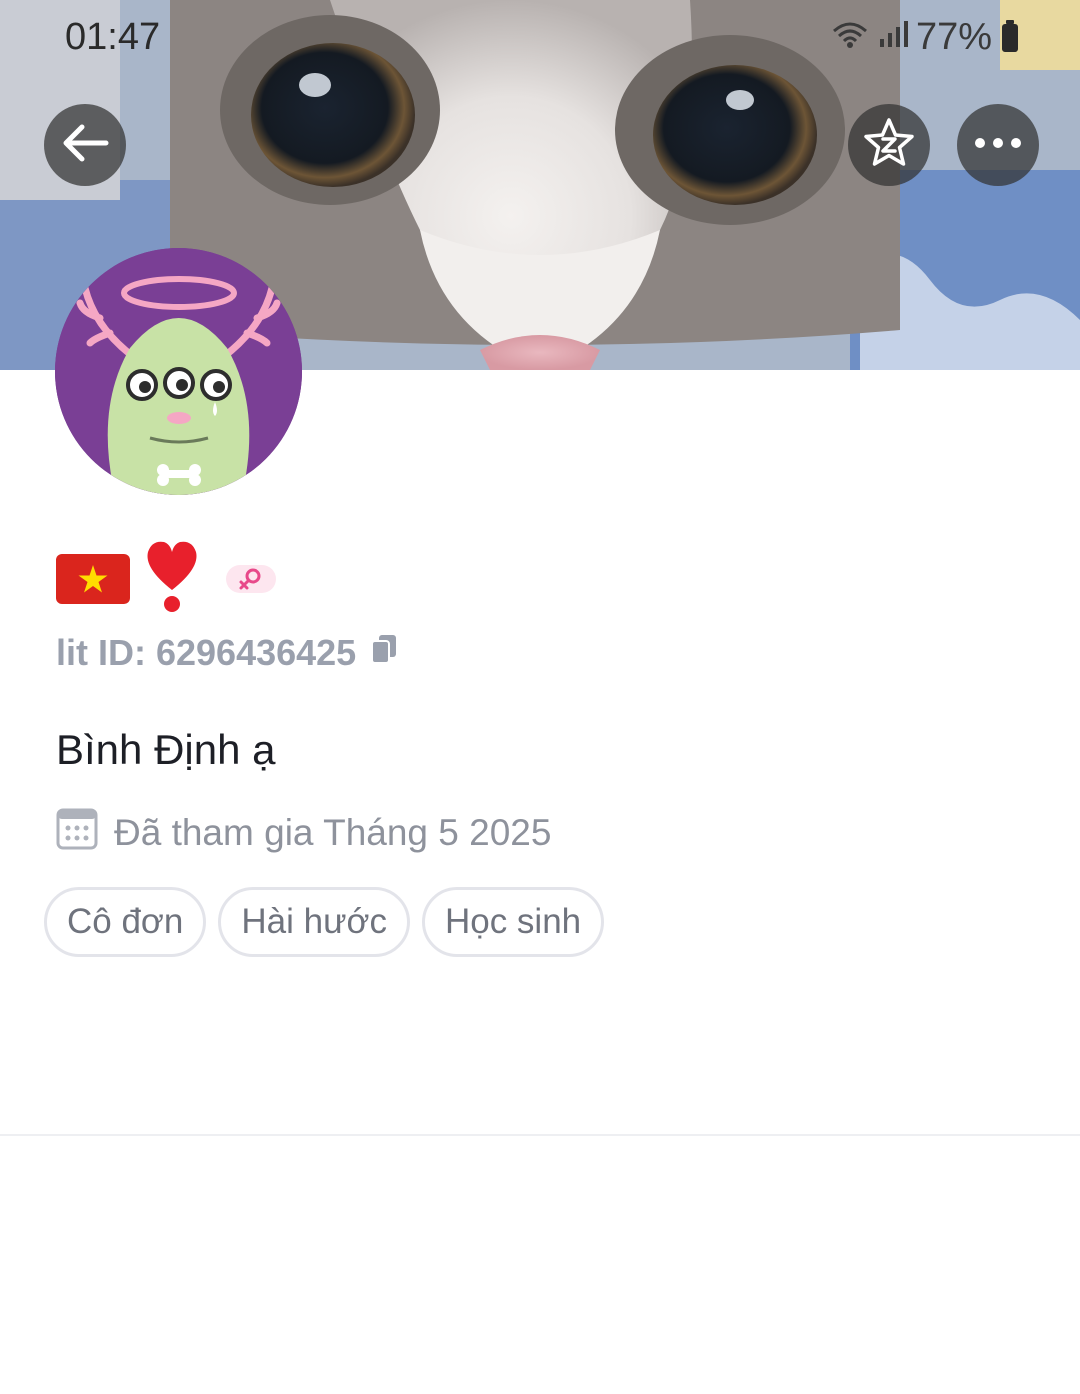 Image resolution: width=1080 pixels, height=1394 pixels. Describe the element at coordinates (172, 578) in the screenshot. I see `heart-exclamation-icon` at that location.